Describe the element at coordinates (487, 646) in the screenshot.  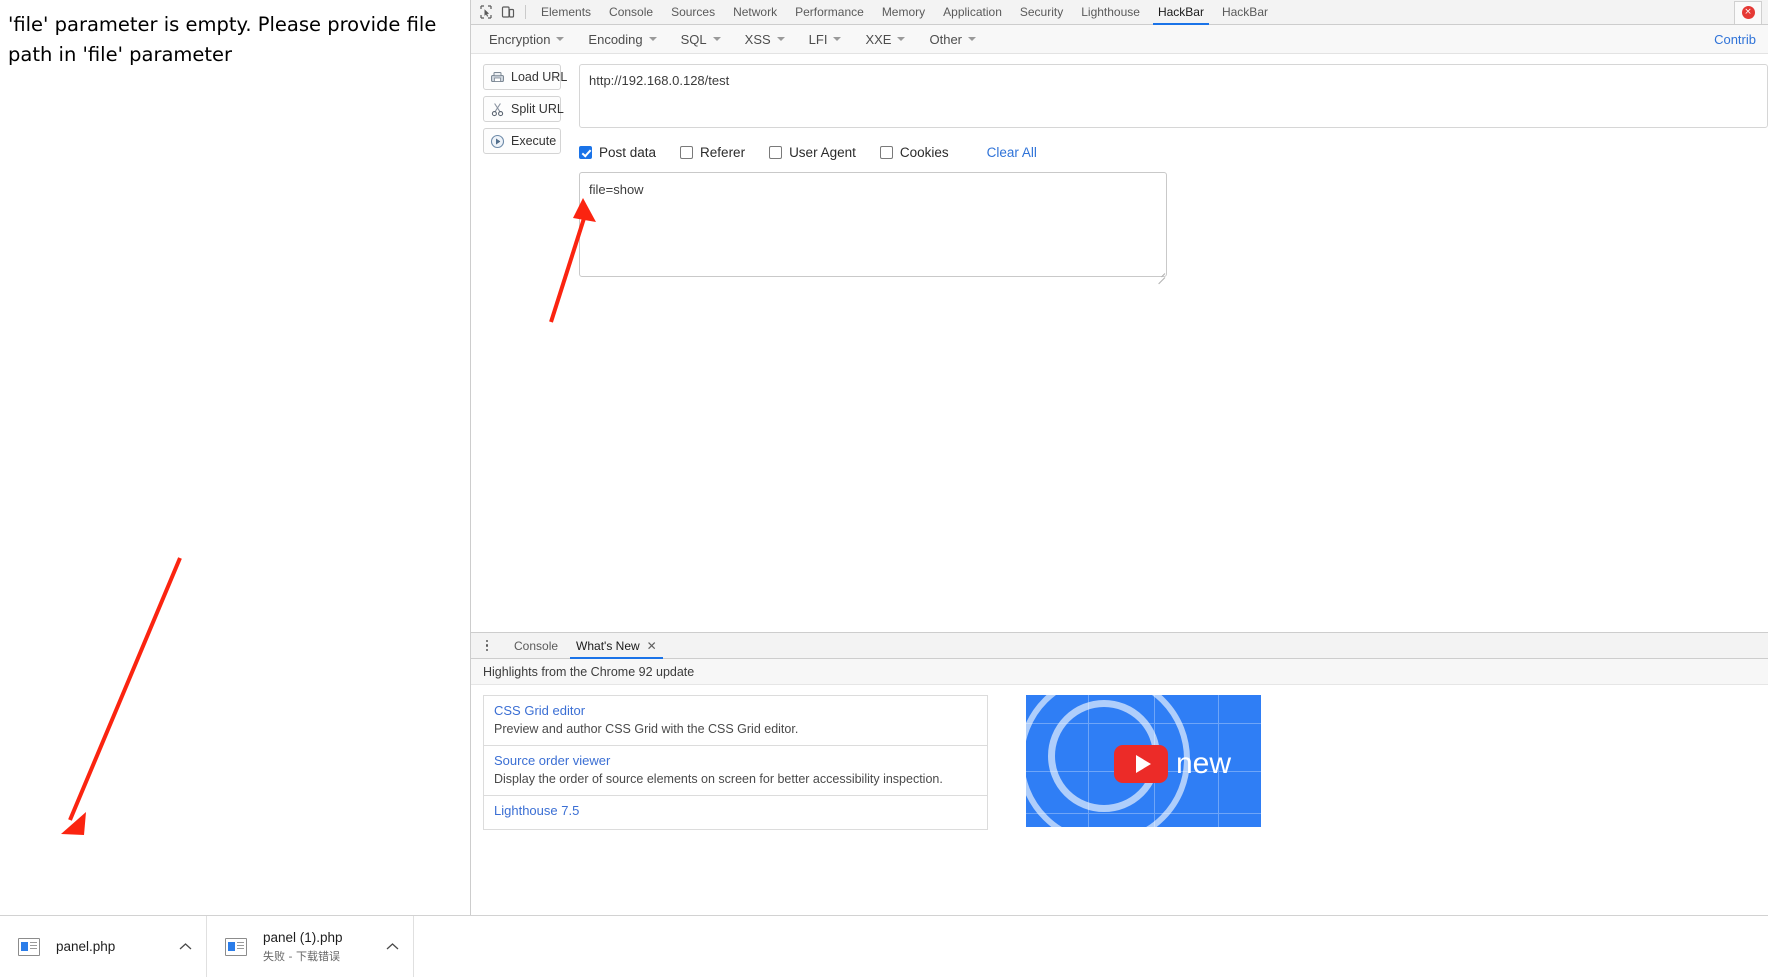
I see `kebab-menu-icon` at that location.